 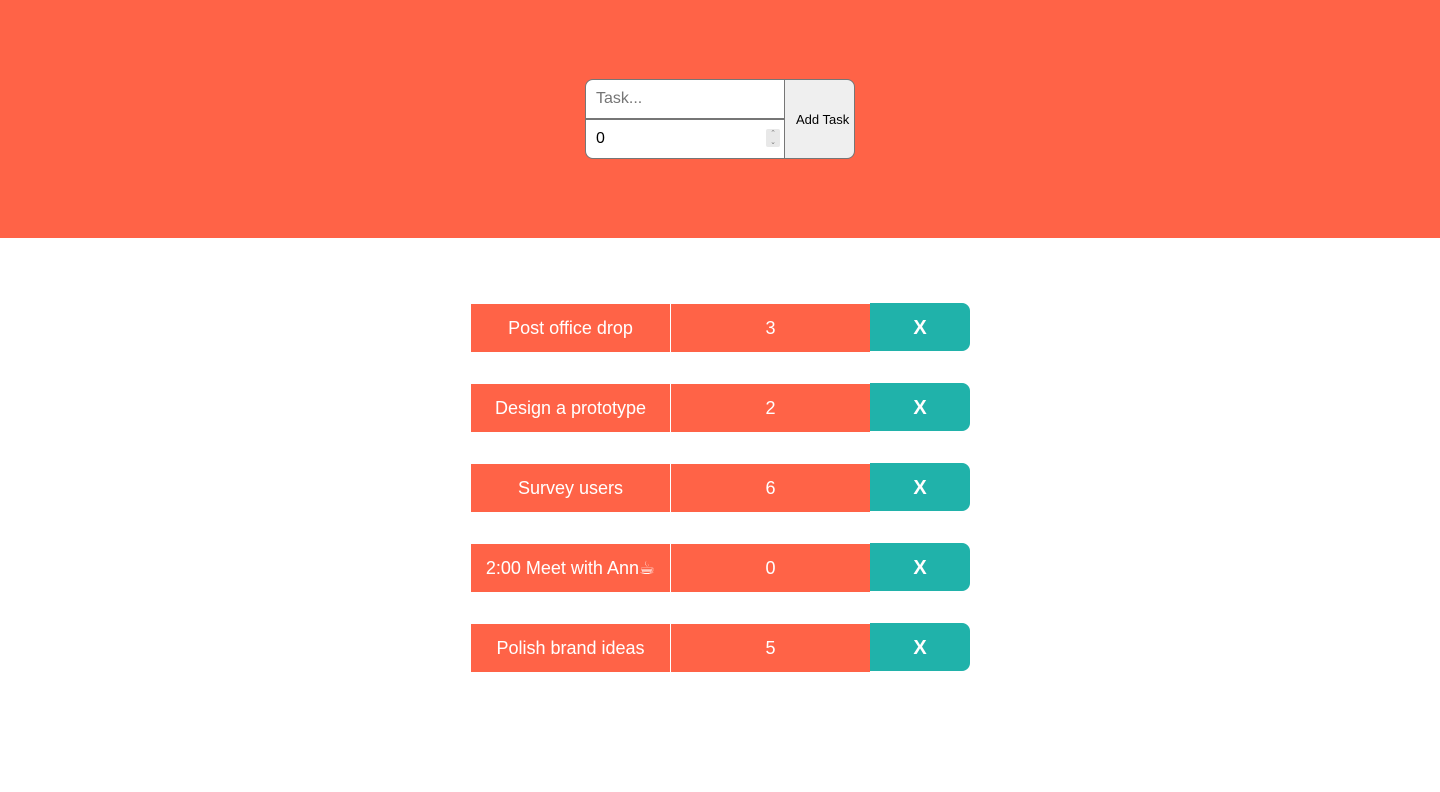 What do you see at coordinates (685, 139) in the screenshot?
I see `count-input` at bounding box center [685, 139].